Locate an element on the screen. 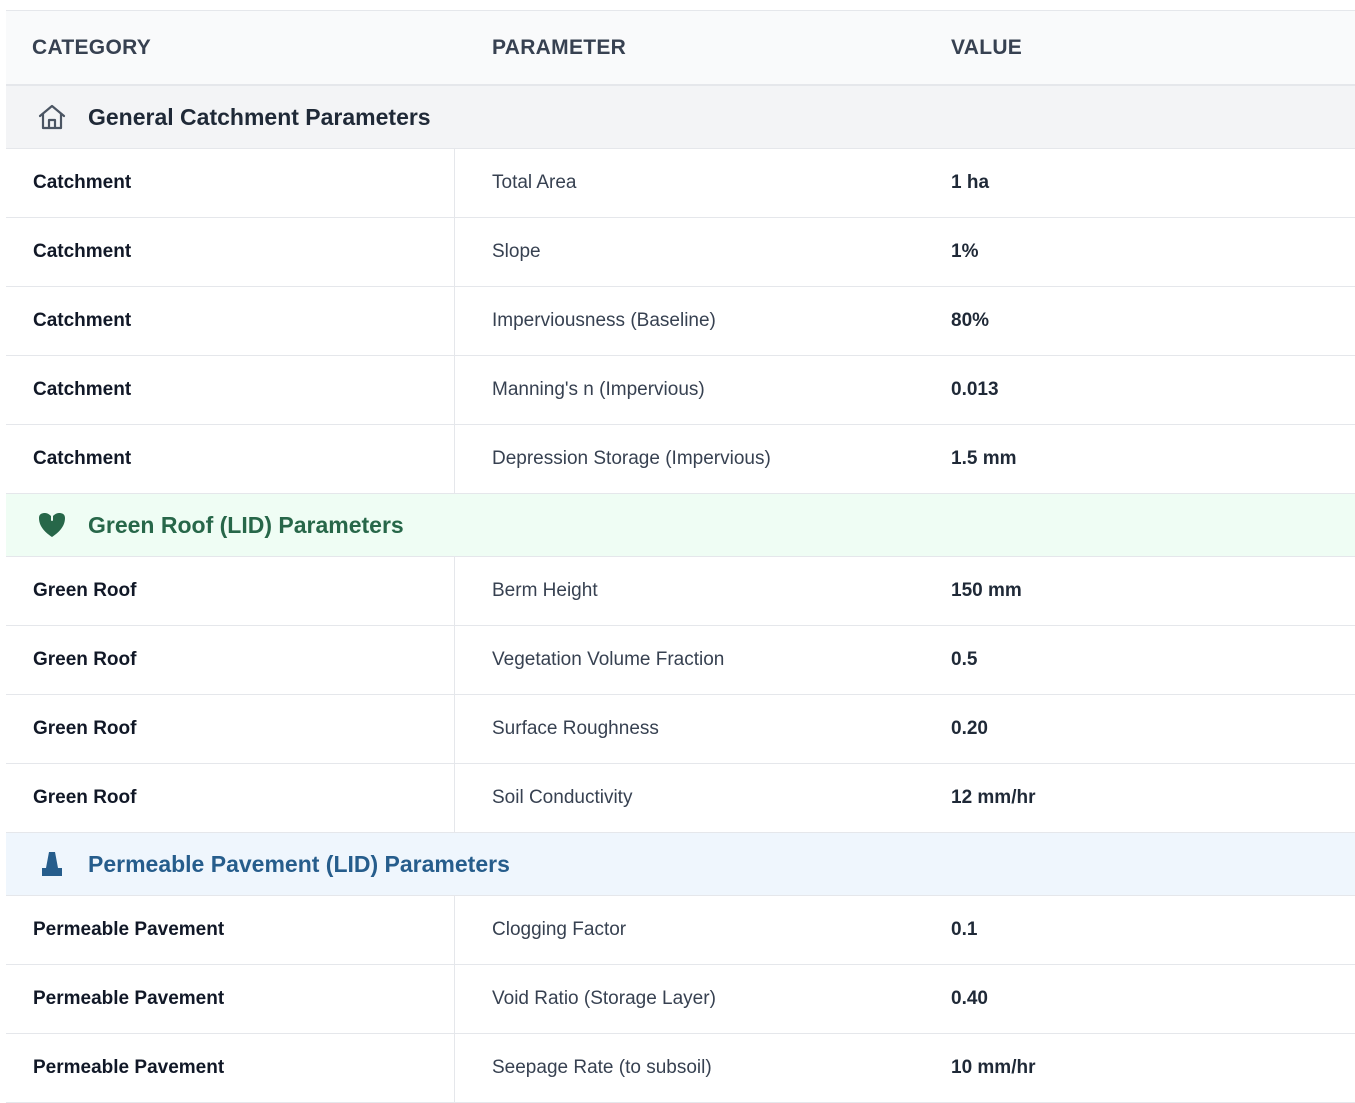  parameter-cell: Imperviousness (Baseline) is located at coordinates (604, 320).